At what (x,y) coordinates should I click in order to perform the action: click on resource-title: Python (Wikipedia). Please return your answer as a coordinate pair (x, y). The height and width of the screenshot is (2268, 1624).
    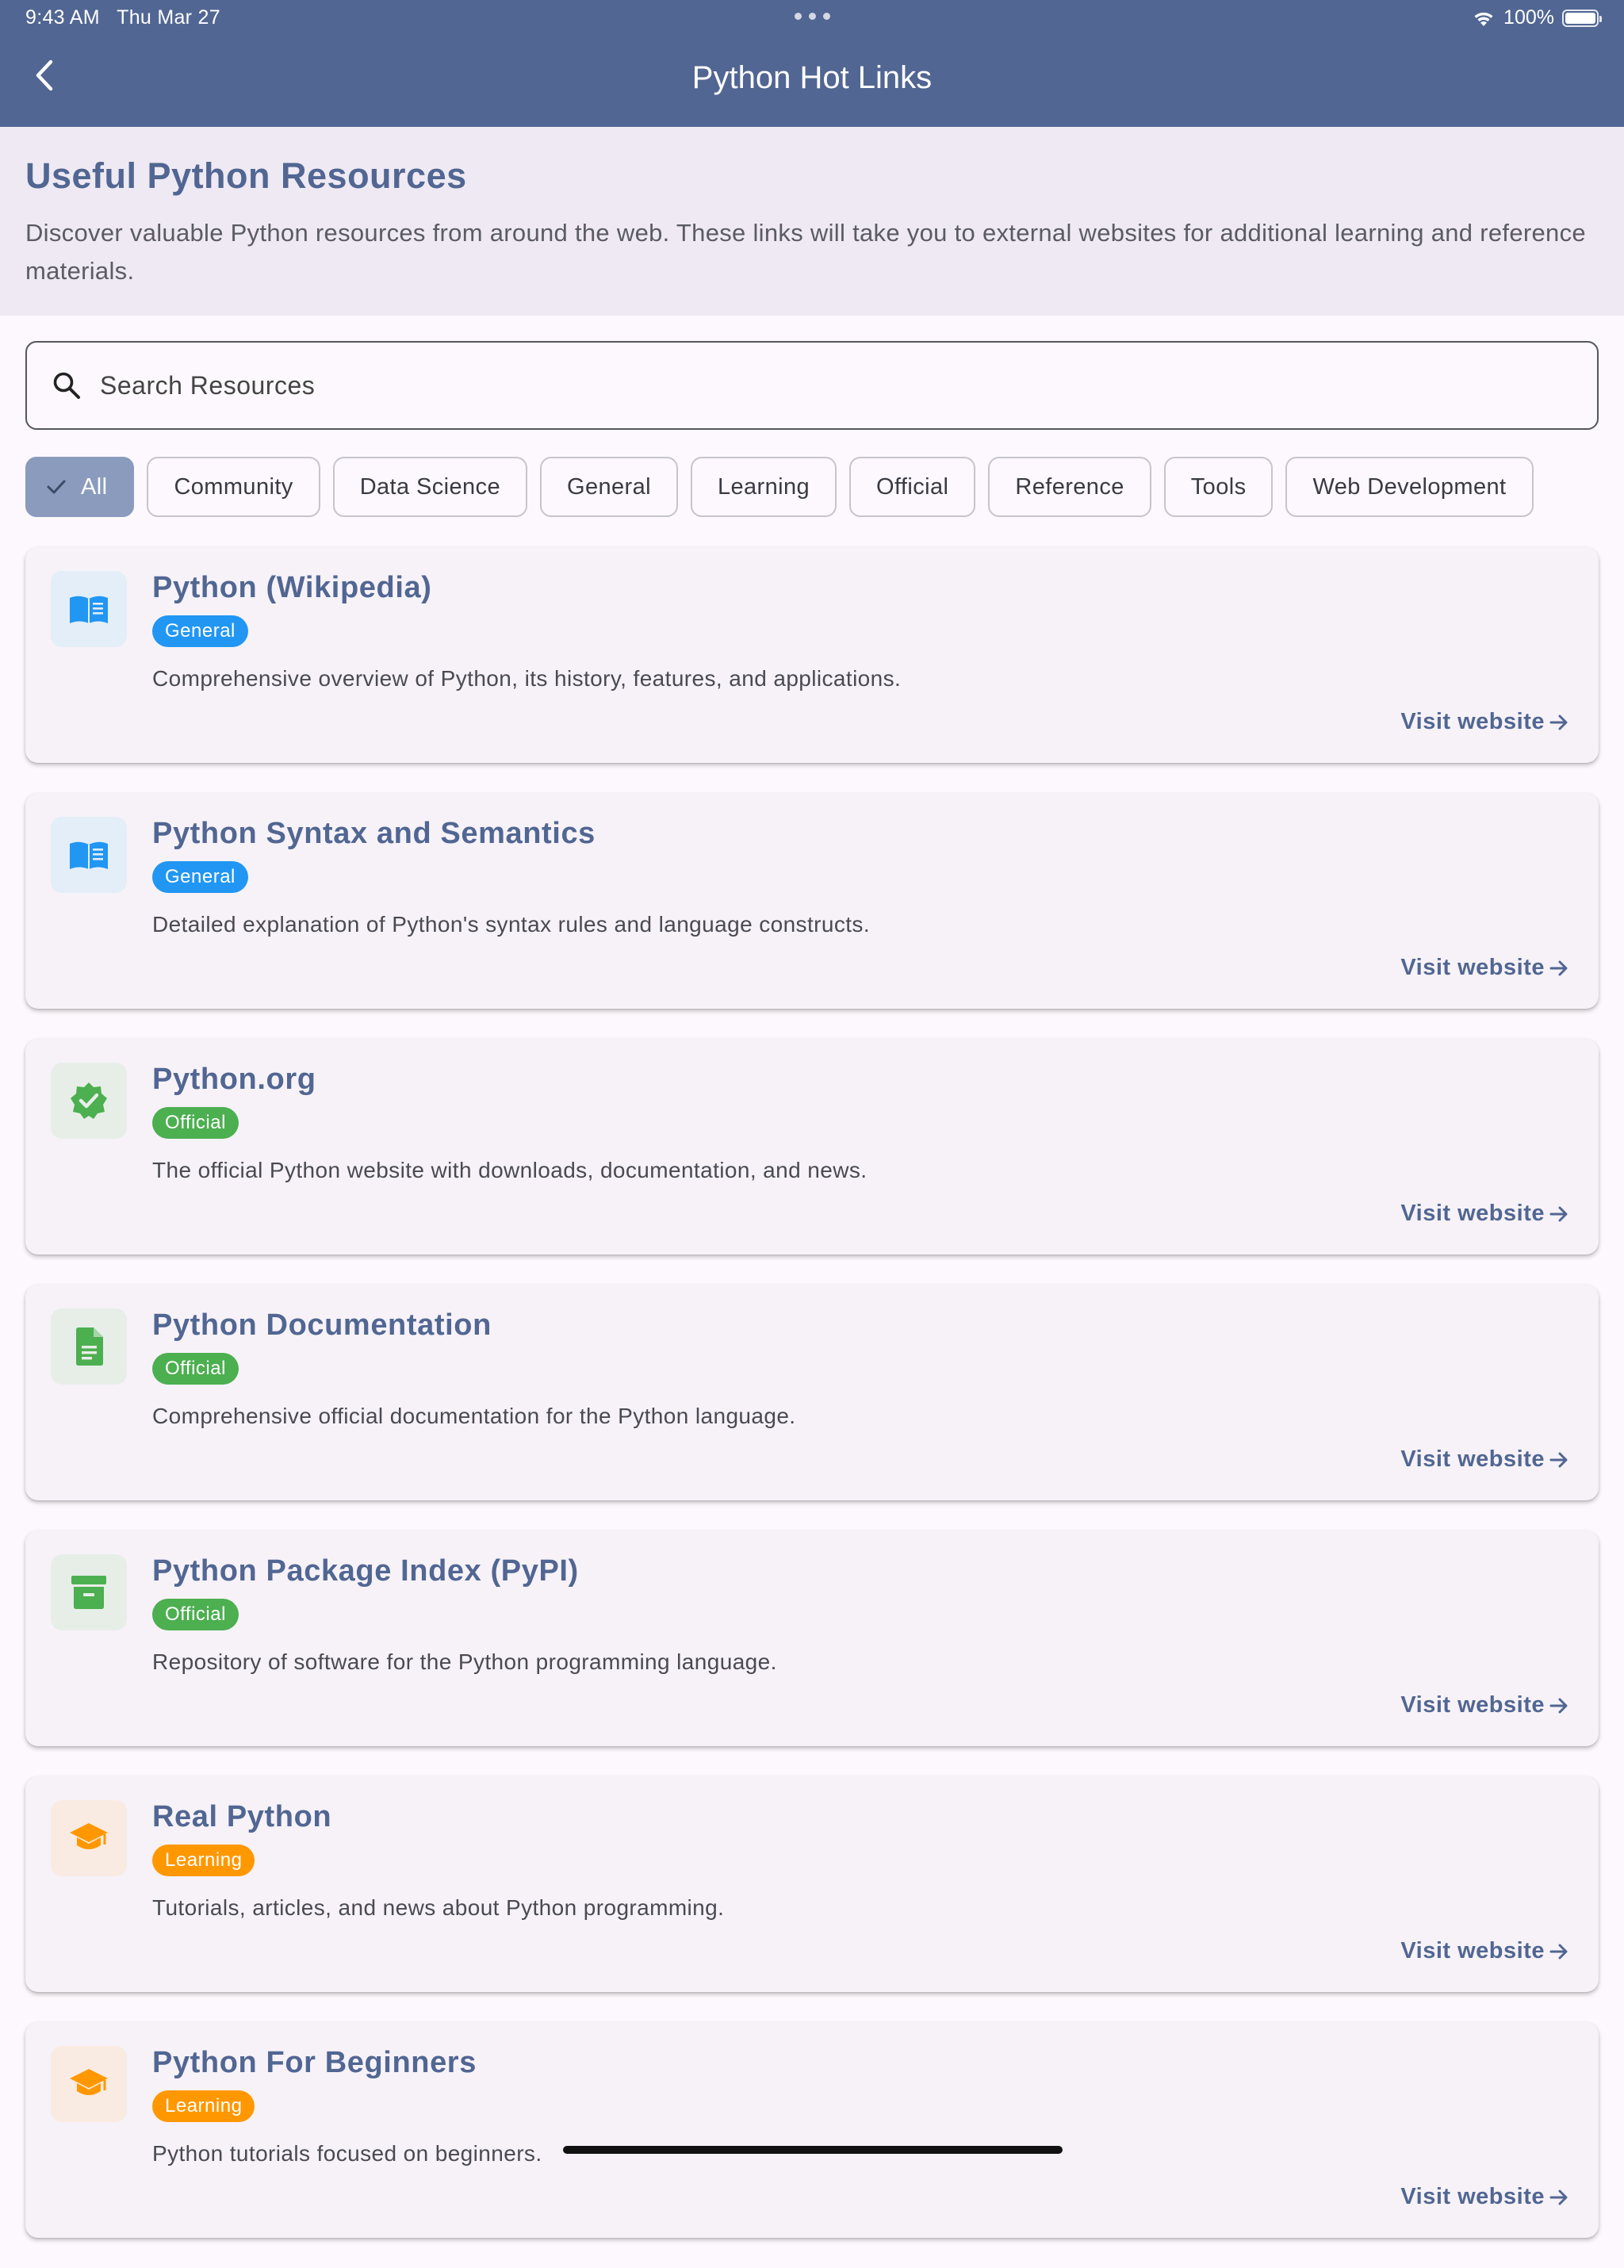
    Looking at the image, I should click on (292, 587).